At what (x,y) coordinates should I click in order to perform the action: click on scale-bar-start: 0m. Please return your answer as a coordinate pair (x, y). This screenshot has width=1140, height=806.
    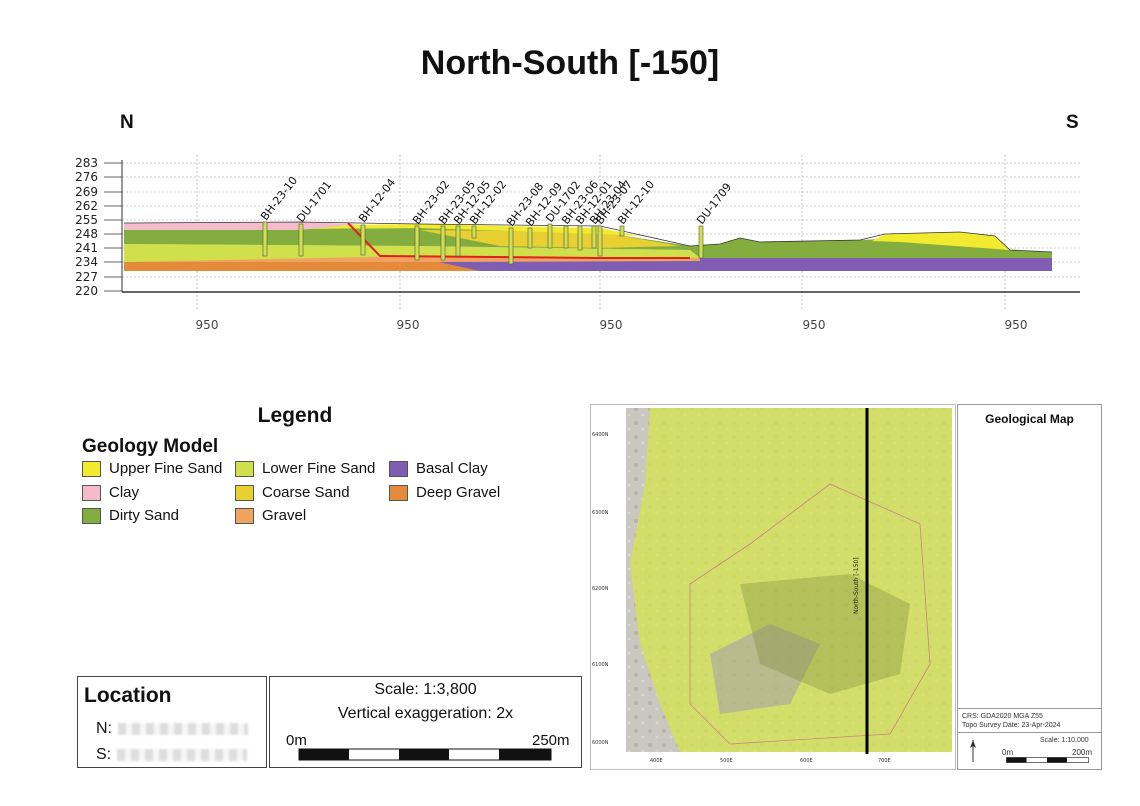
    Looking at the image, I should click on (296, 740).